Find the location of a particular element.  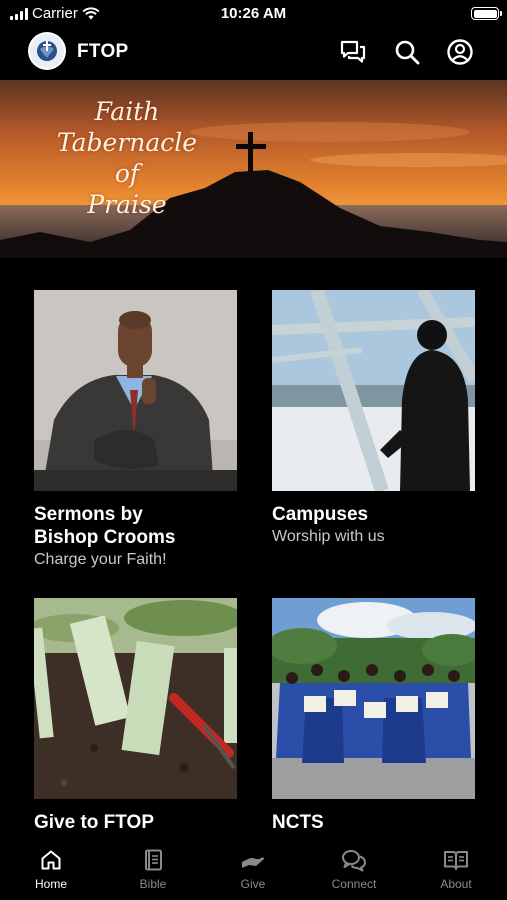

banner-line: Faith is located at coordinates (127, 111).